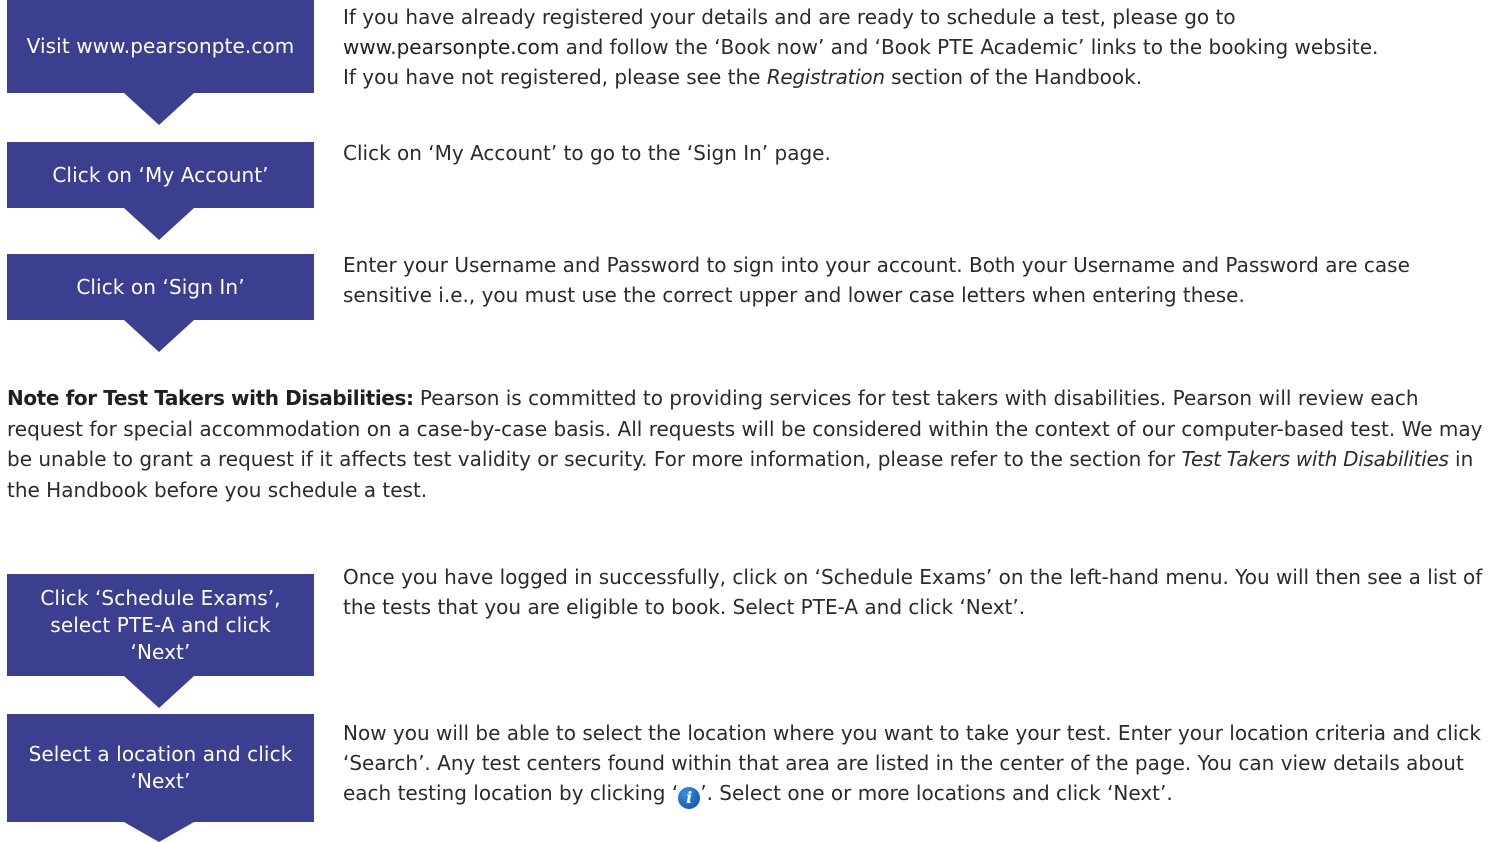  What do you see at coordinates (689, 798) in the screenshot?
I see `info-icon: i` at bounding box center [689, 798].